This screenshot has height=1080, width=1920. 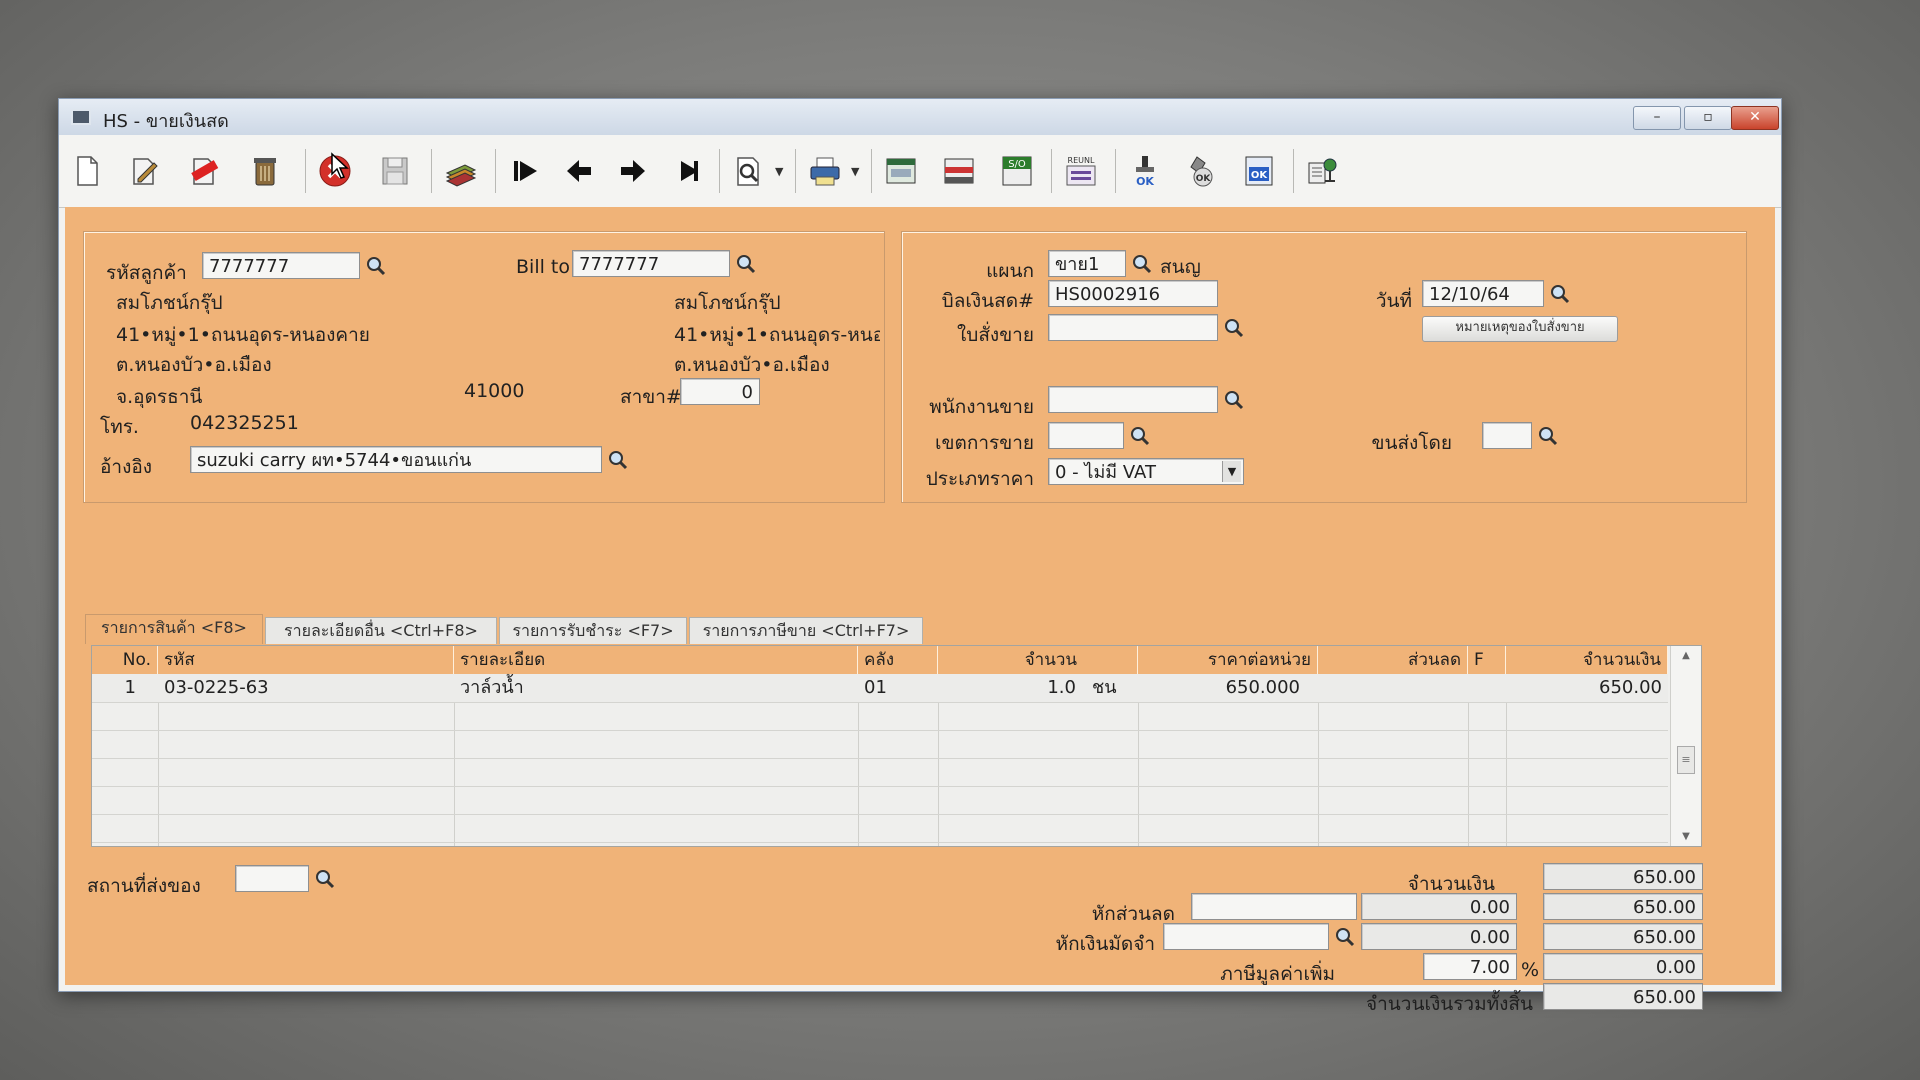 I want to click on col-header-description: รายละเอียด, so click(x=656, y=660).